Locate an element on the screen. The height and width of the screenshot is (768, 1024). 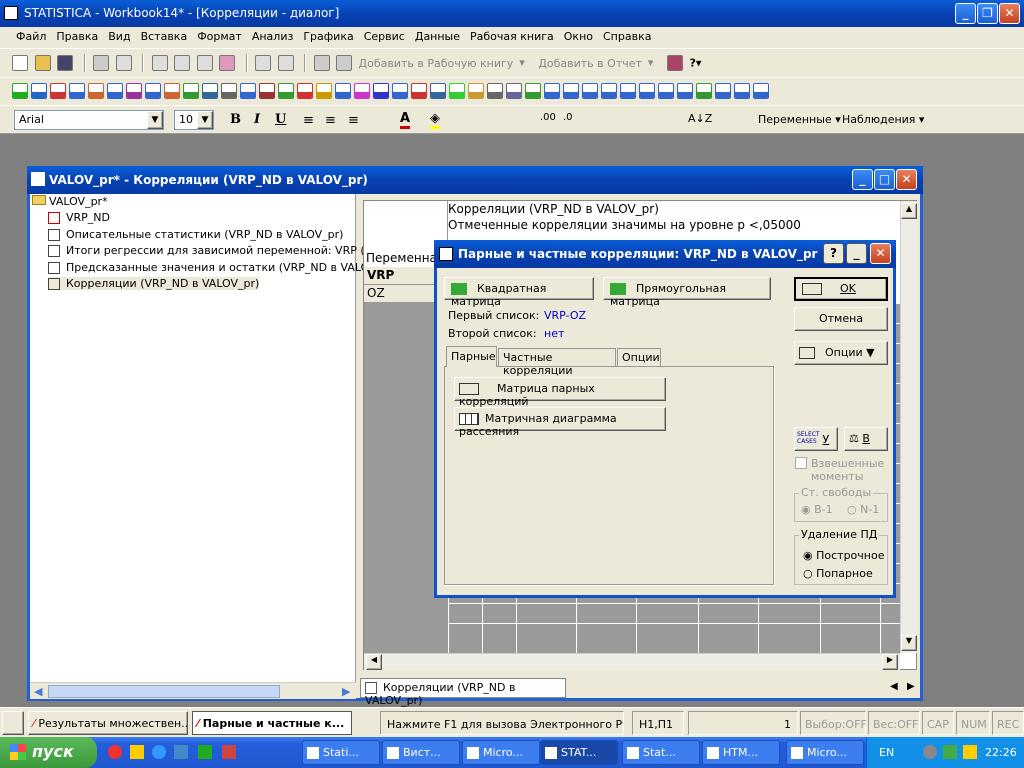
align-left-icon: ≡ is located at coordinates (308, 120).